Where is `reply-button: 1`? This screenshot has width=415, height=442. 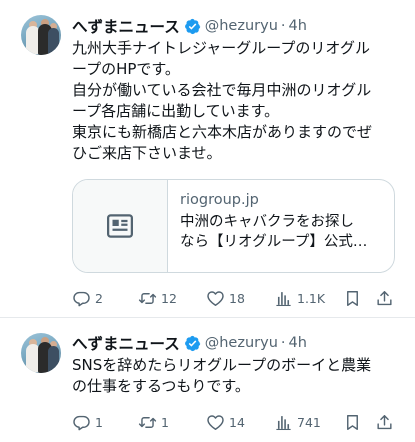 reply-button: 1 is located at coordinates (87, 422).